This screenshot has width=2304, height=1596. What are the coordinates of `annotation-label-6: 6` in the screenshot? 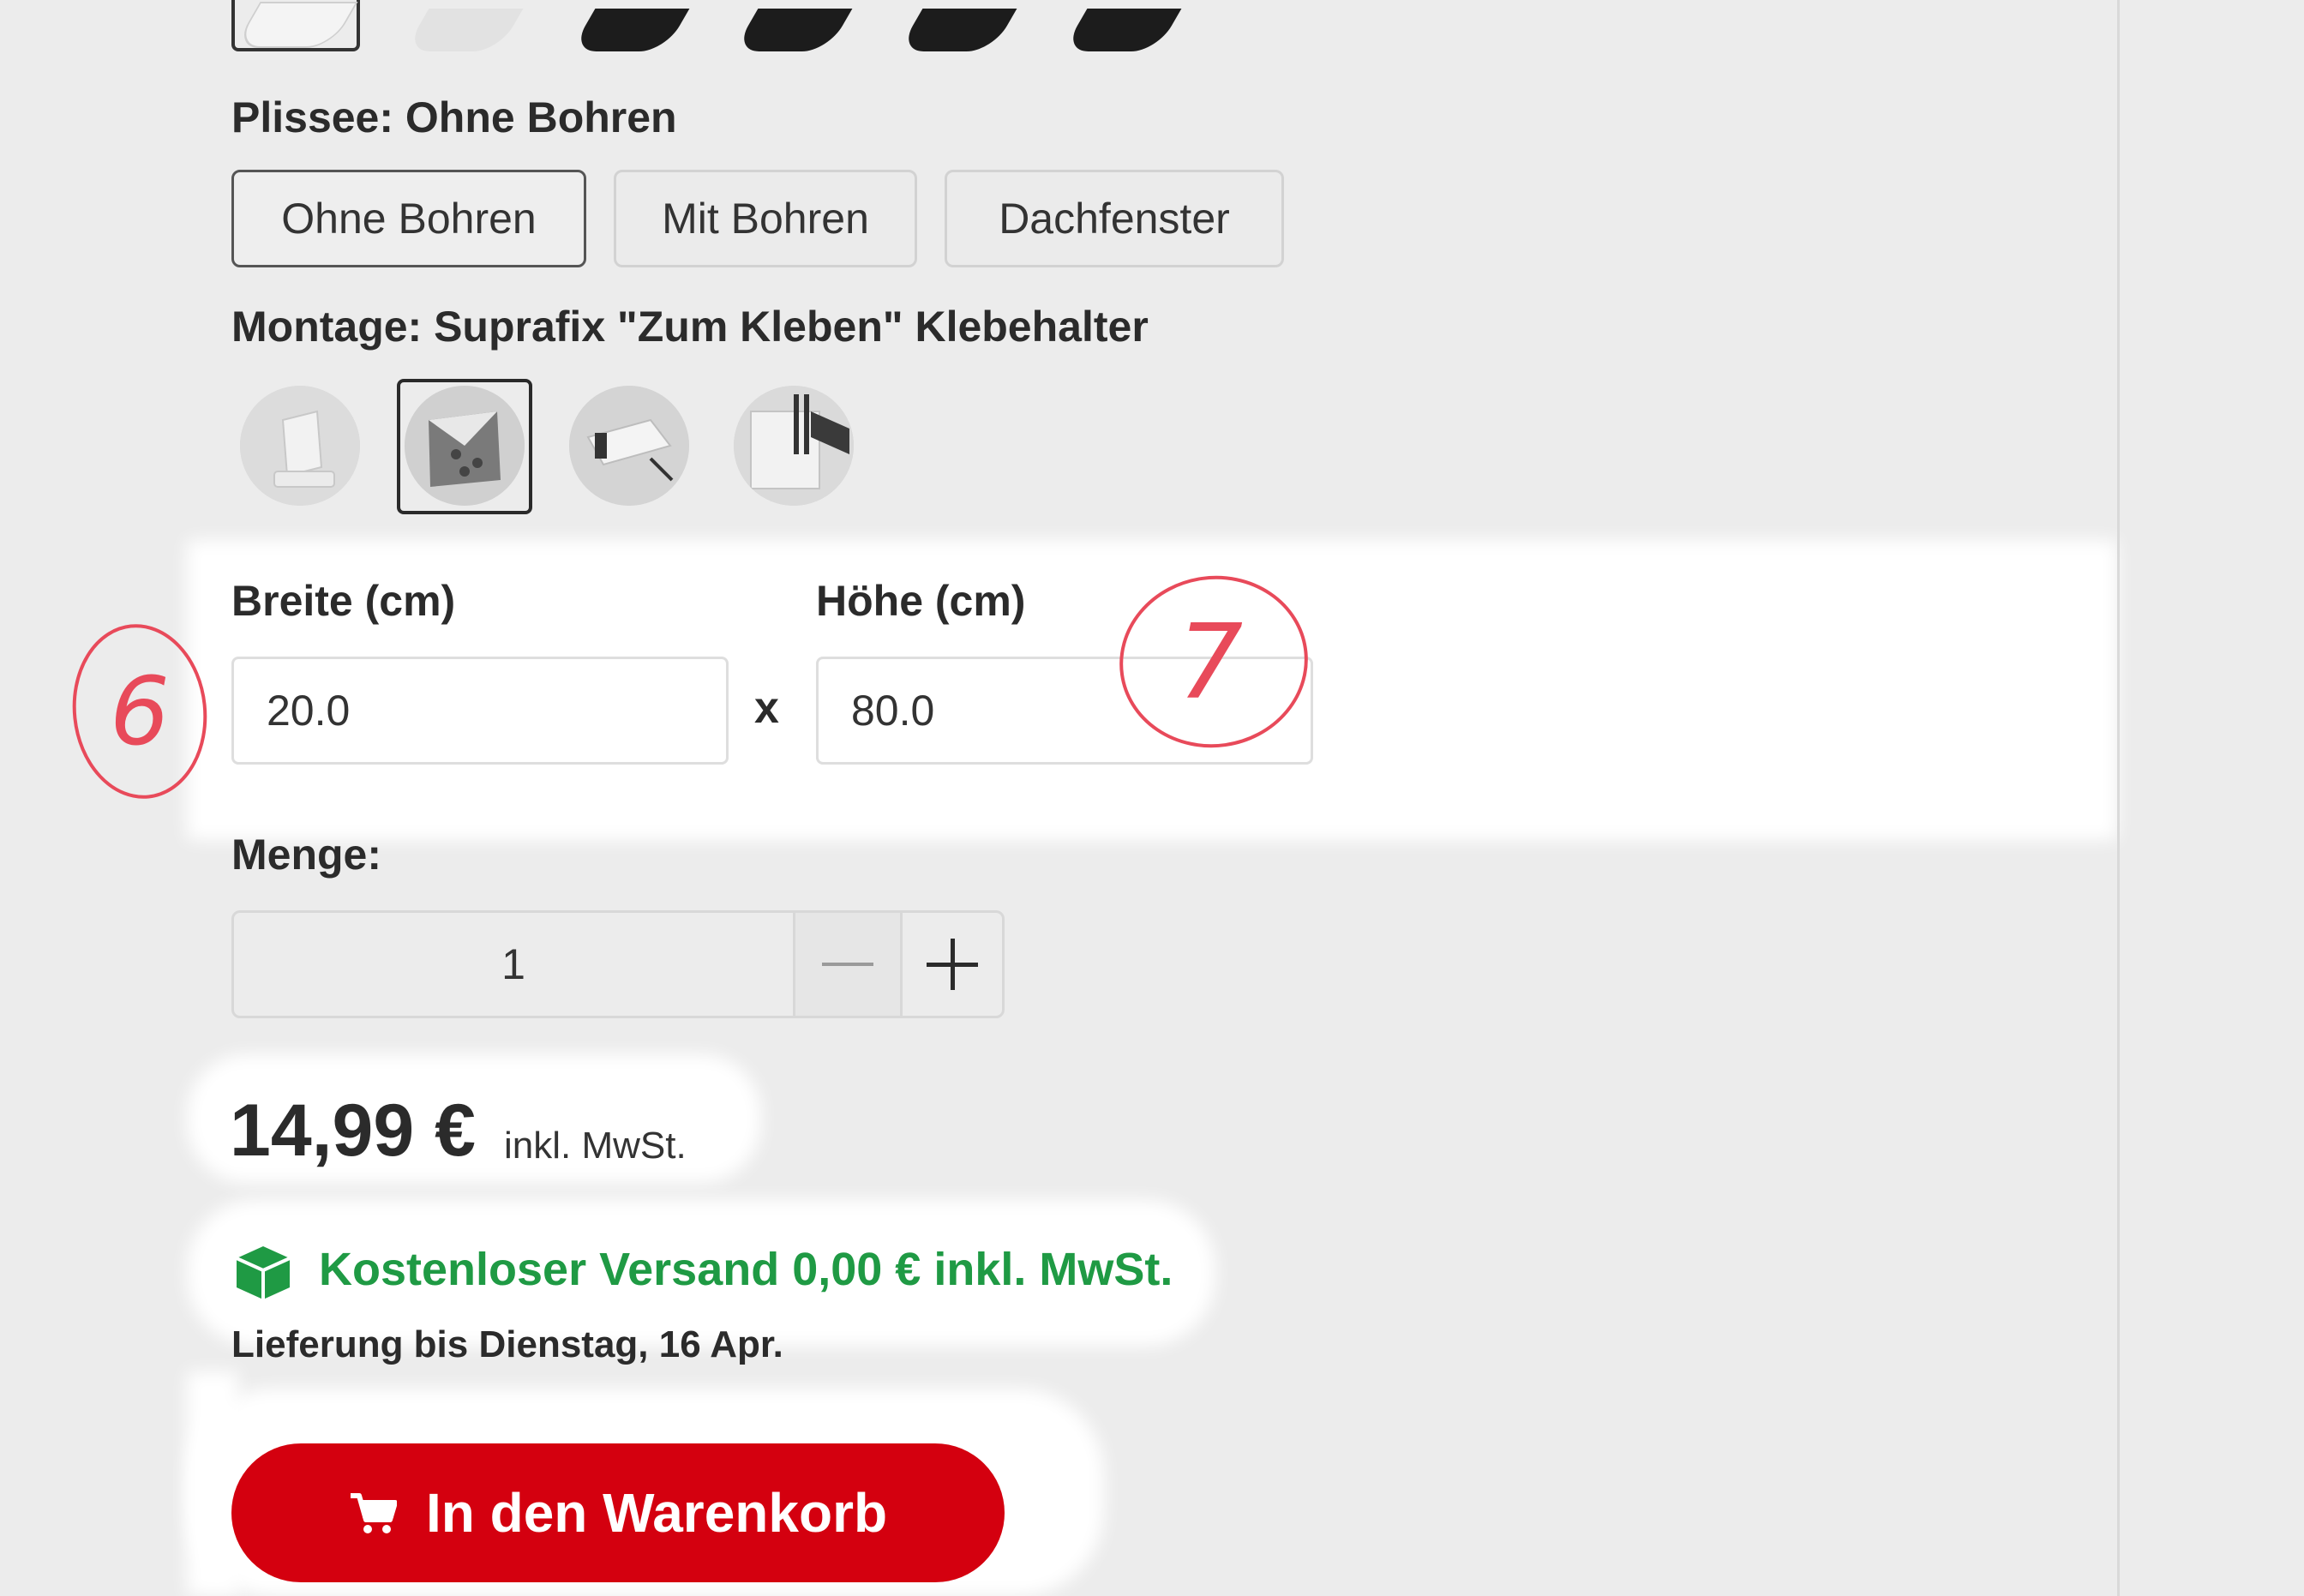 It's located at (140, 711).